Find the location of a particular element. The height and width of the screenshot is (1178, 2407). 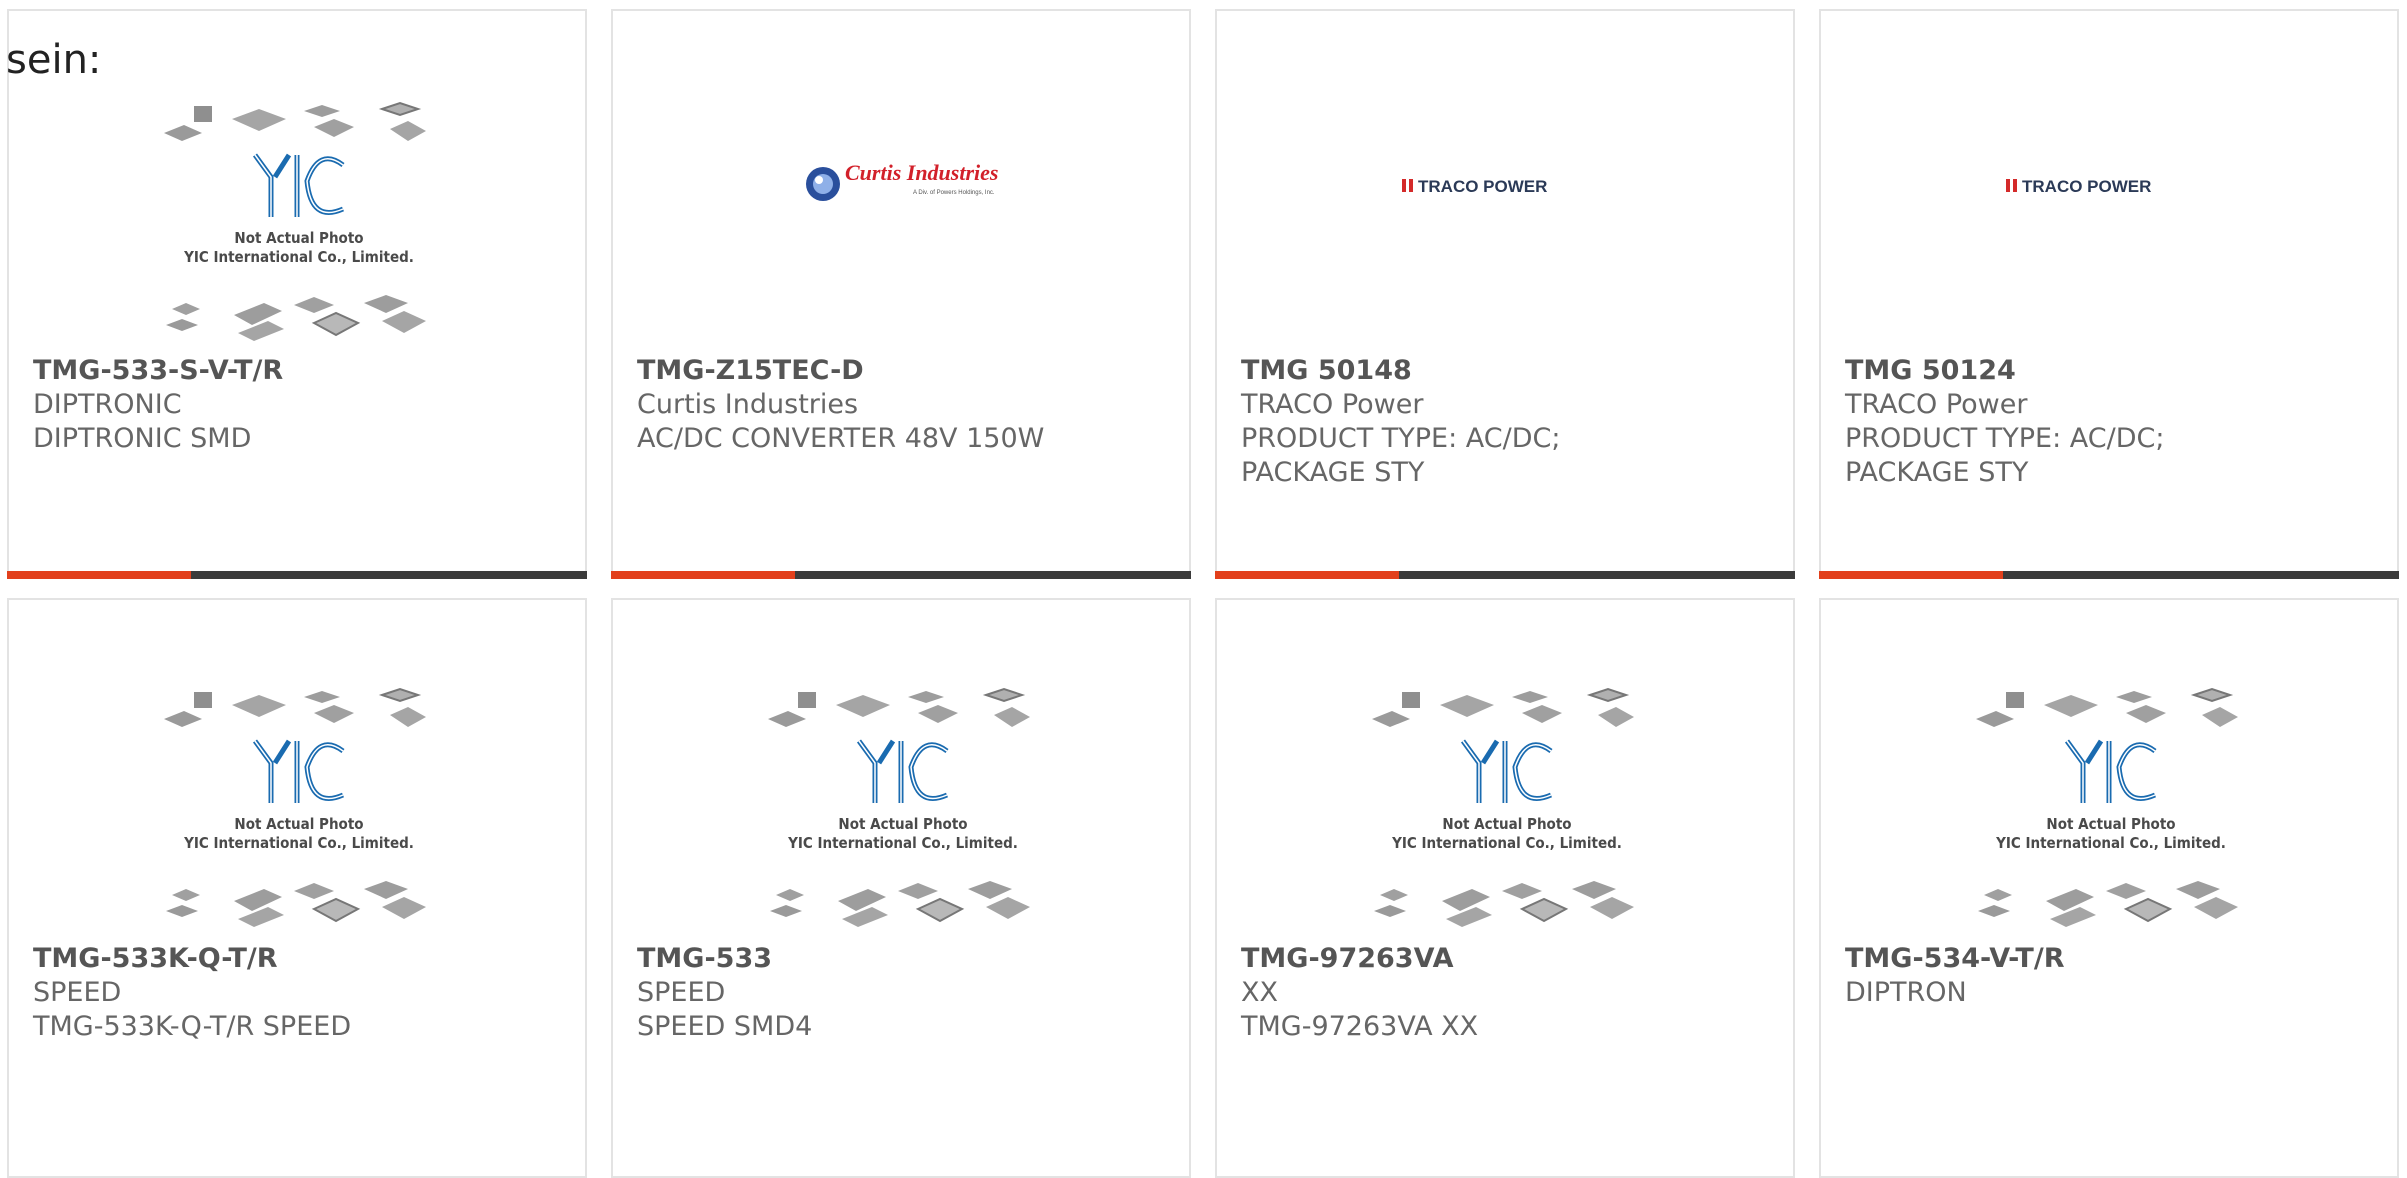

part-number: TMG-533K-Q-T/R is located at coordinates (302, 959).